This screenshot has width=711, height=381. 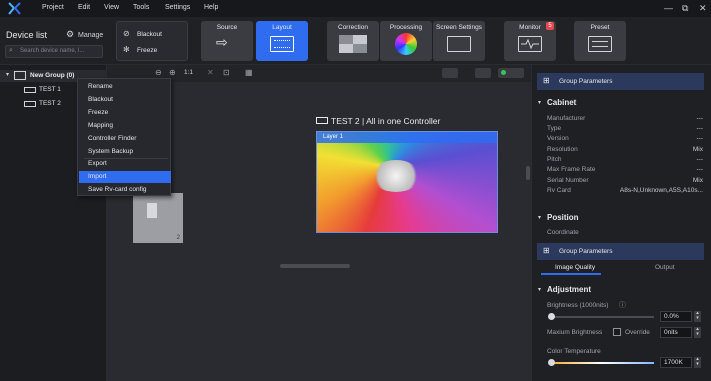 I want to click on tab-processing: Processing, so click(x=406, y=41).